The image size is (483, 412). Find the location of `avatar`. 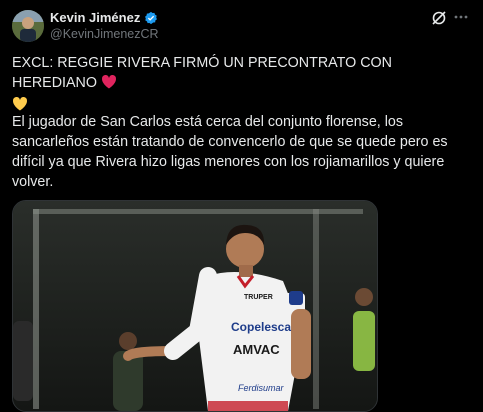

avatar is located at coordinates (28, 26).